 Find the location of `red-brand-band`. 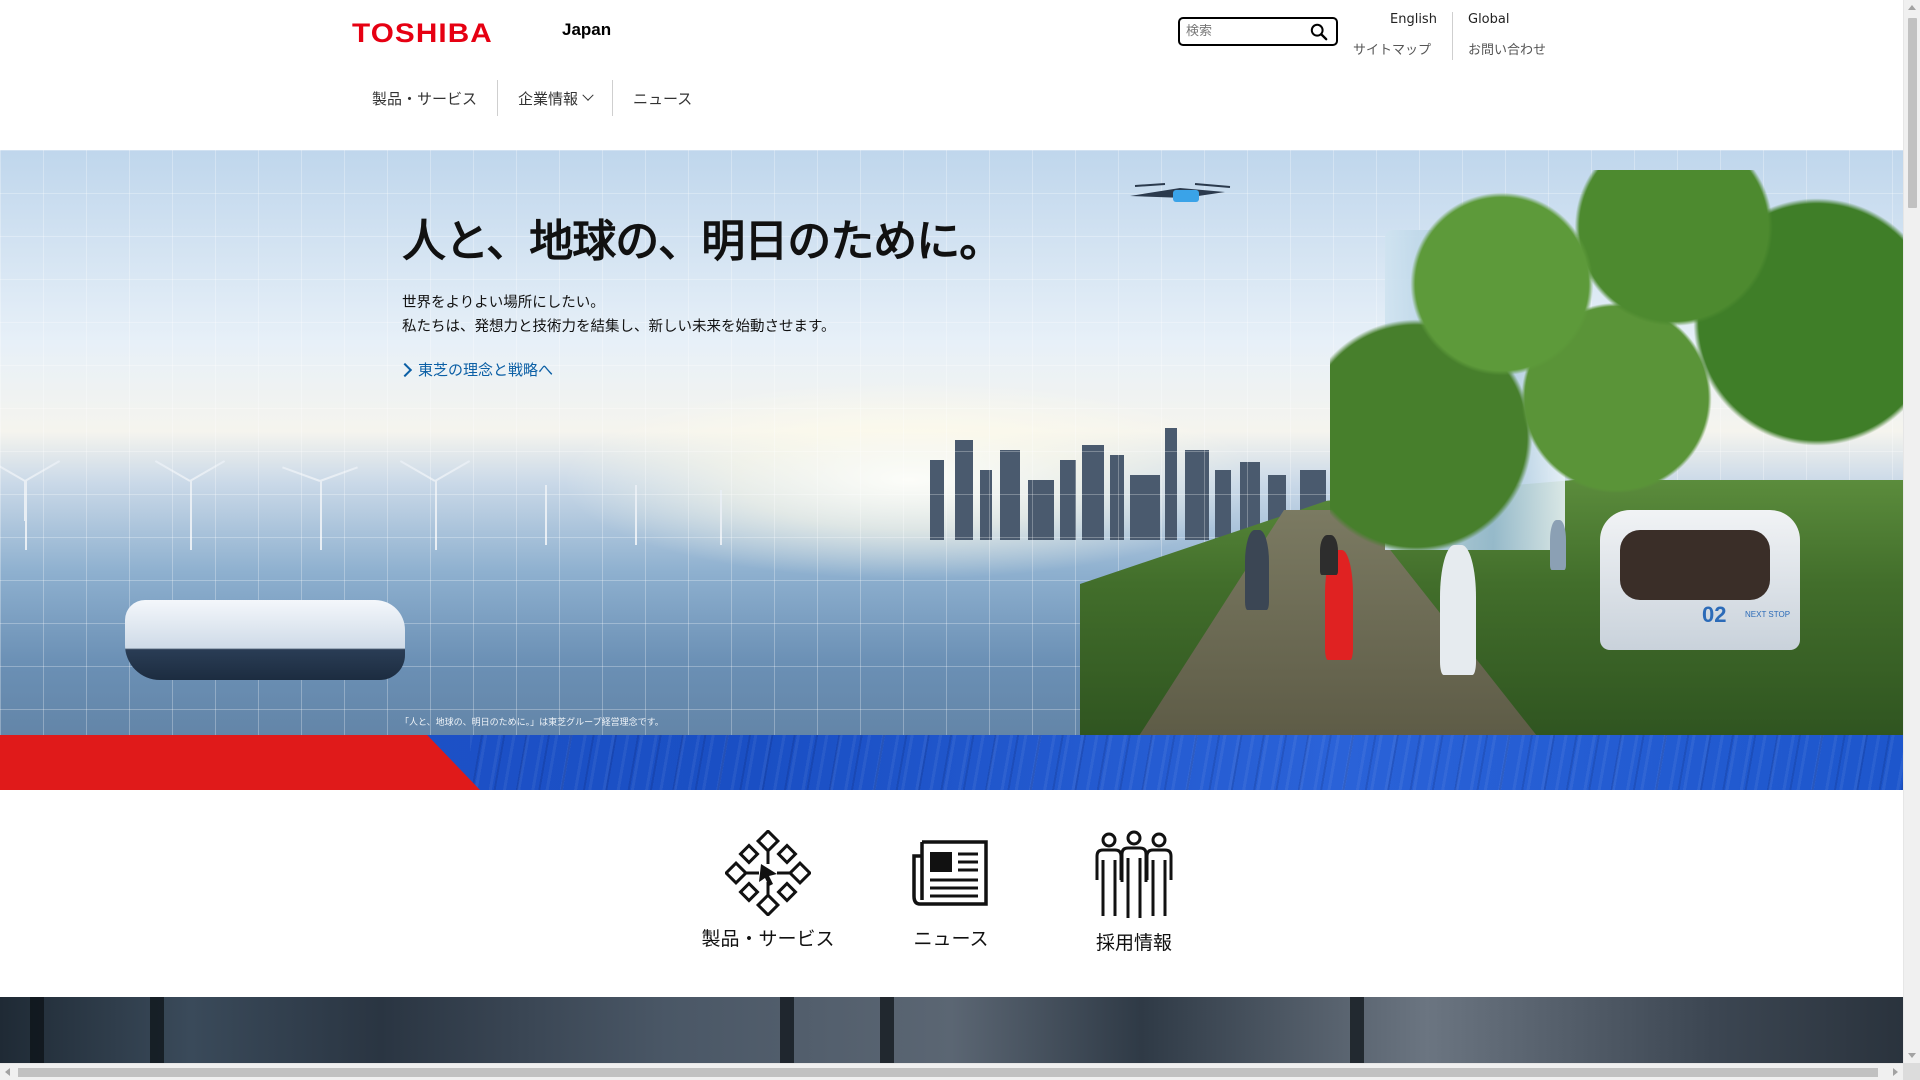

red-brand-band is located at coordinates (240, 762).